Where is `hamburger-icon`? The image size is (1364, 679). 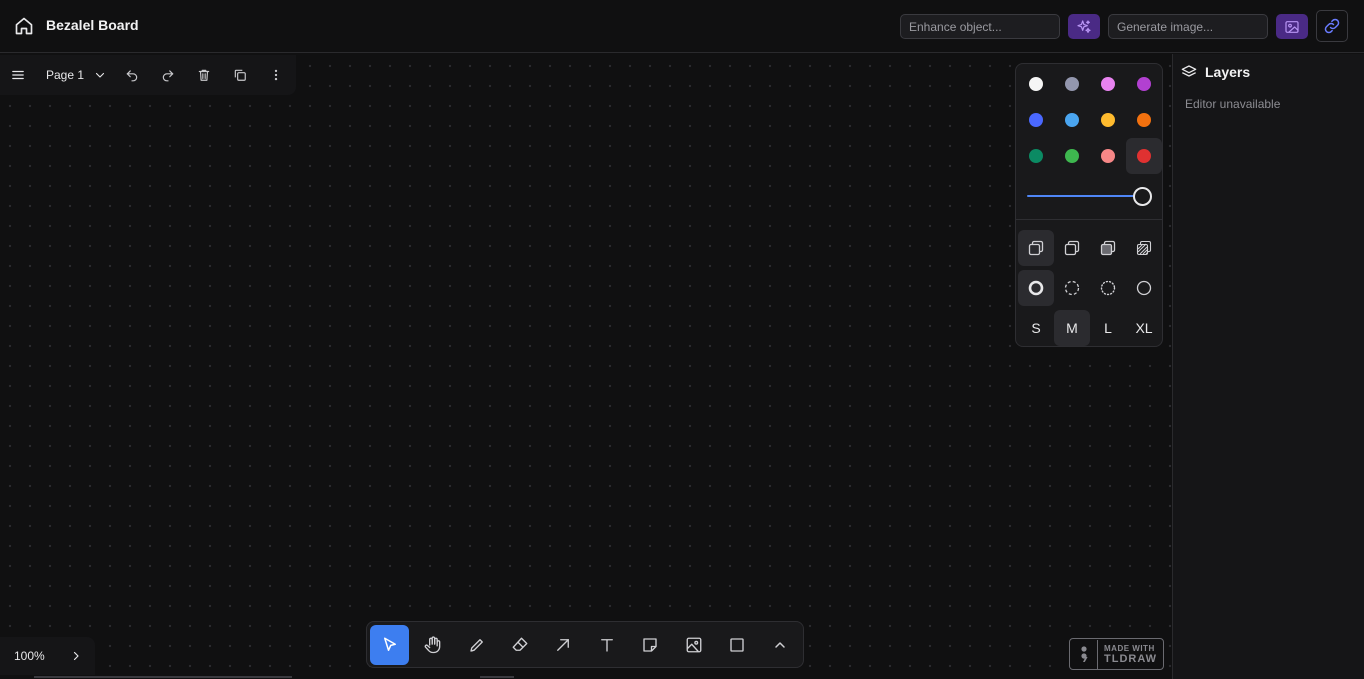 hamburger-icon is located at coordinates (18, 75).